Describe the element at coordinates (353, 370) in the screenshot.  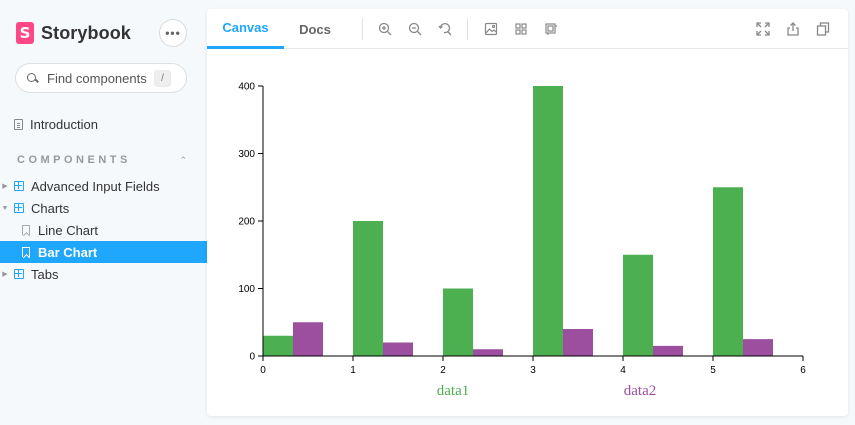
I see `x-tick-label-1: 1` at that location.